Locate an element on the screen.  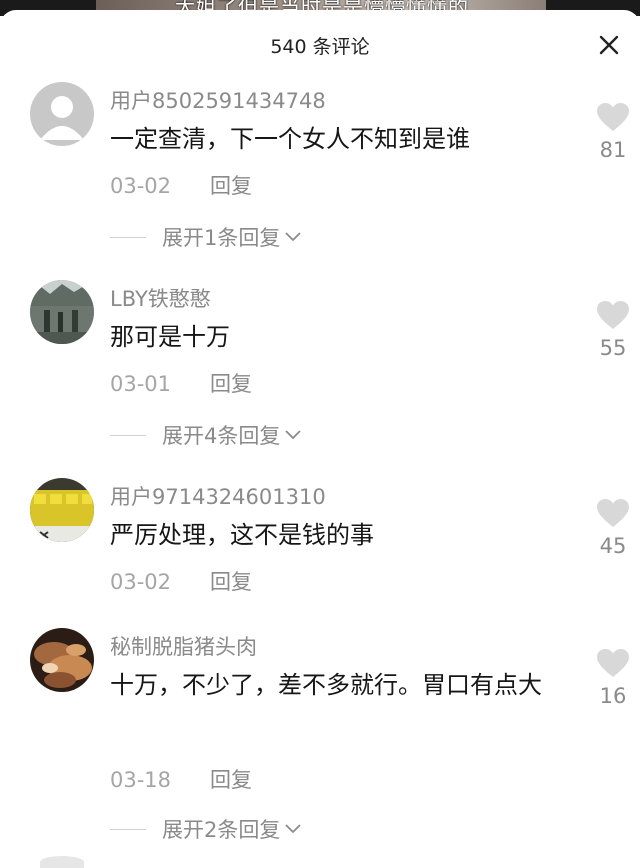
comment-date: 03-18 is located at coordinates (141, 780).